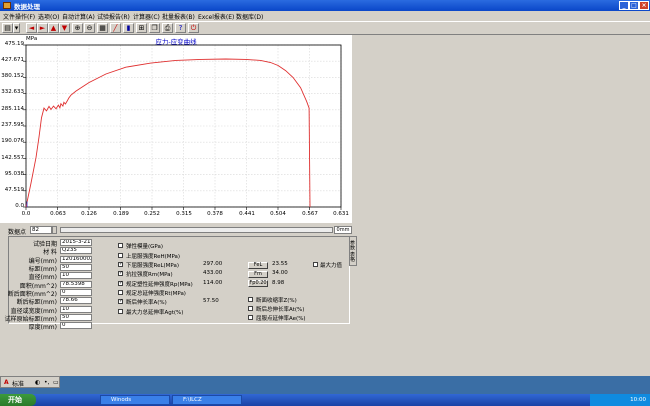 The image size is (650, 406). I want to click on tab-params-table: 参数 表格, so click(353, 251).